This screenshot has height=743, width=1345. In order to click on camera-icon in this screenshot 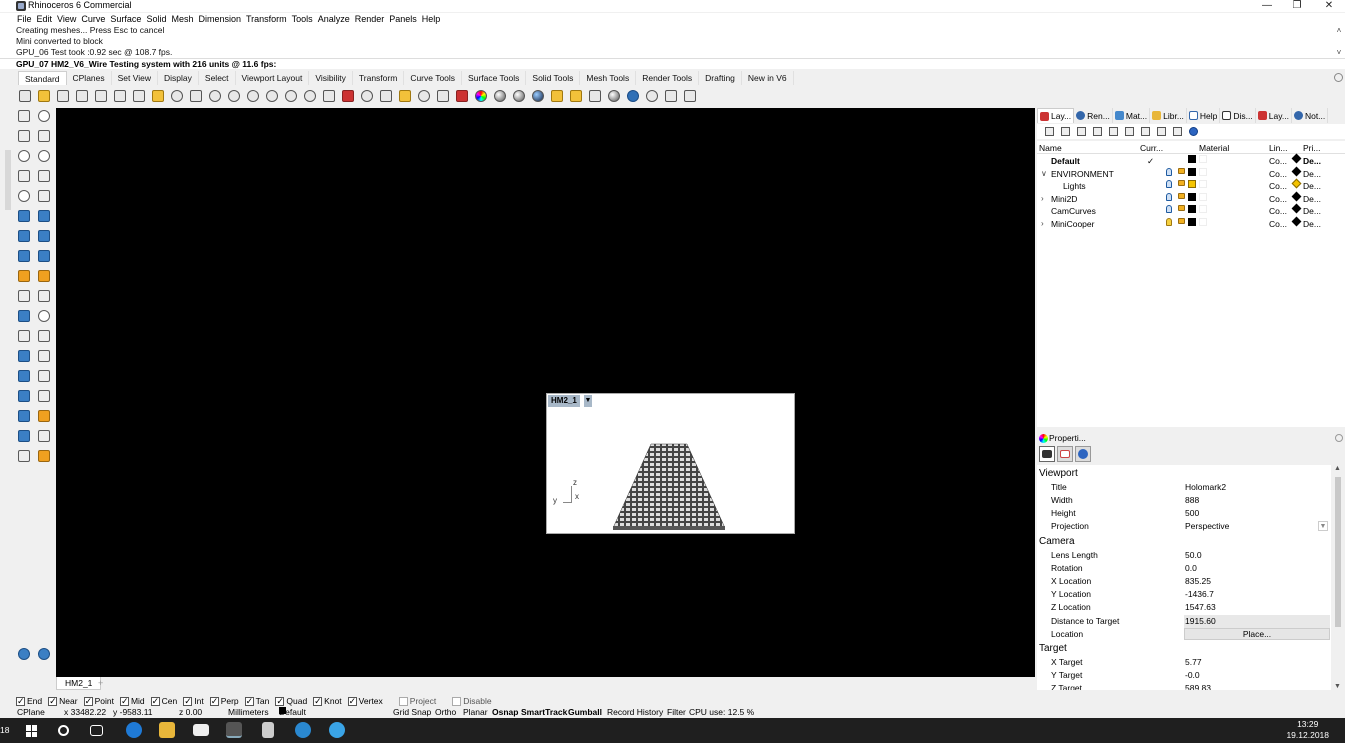, I will do `click(1047, 454)`.